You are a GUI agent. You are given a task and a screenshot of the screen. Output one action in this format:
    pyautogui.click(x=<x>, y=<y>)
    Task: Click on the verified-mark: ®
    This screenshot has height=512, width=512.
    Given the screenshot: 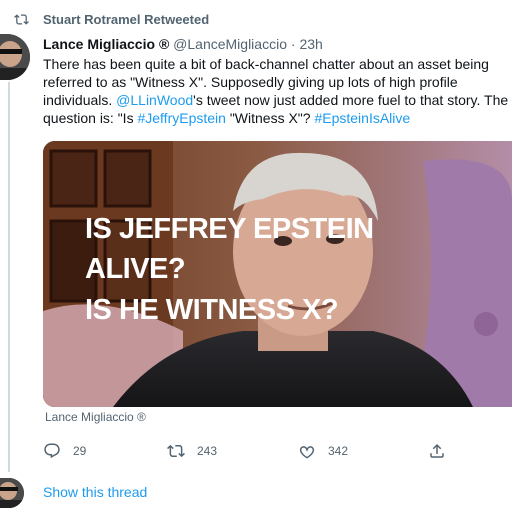 What is the action you would take?
    pyautogui.click(x=164, y=44)
    